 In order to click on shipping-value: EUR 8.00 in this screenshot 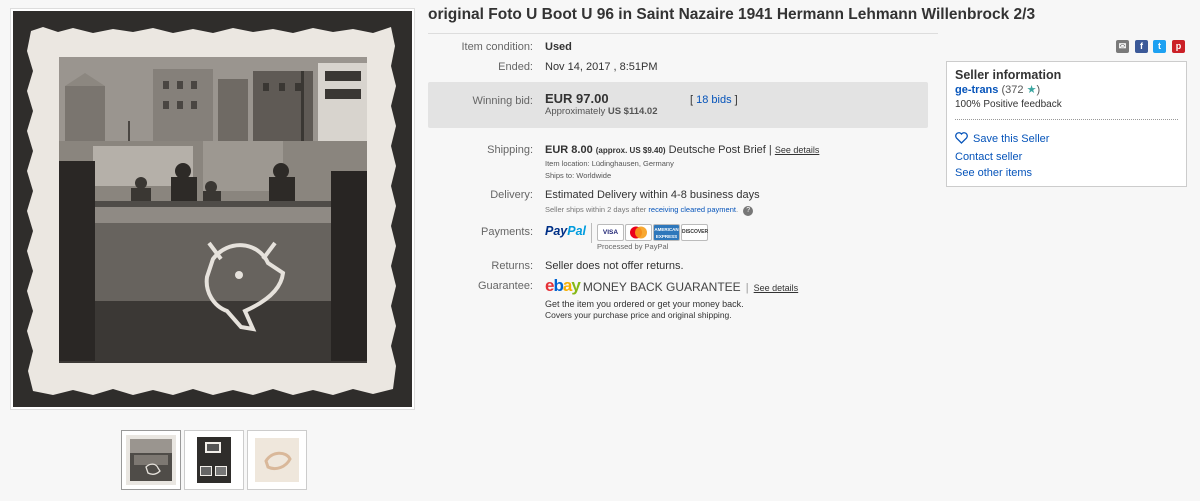, I will do `click(569, 150)`.